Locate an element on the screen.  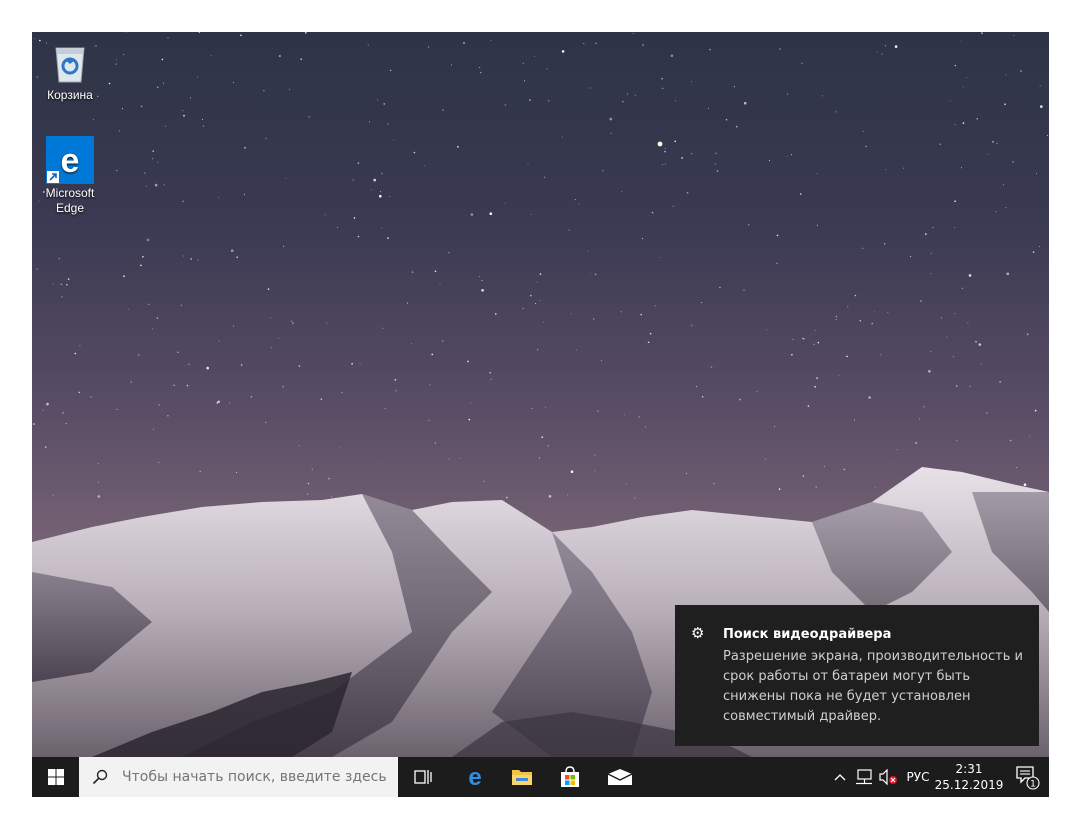
taskbar-store-button is located at coordinates (570, 777).